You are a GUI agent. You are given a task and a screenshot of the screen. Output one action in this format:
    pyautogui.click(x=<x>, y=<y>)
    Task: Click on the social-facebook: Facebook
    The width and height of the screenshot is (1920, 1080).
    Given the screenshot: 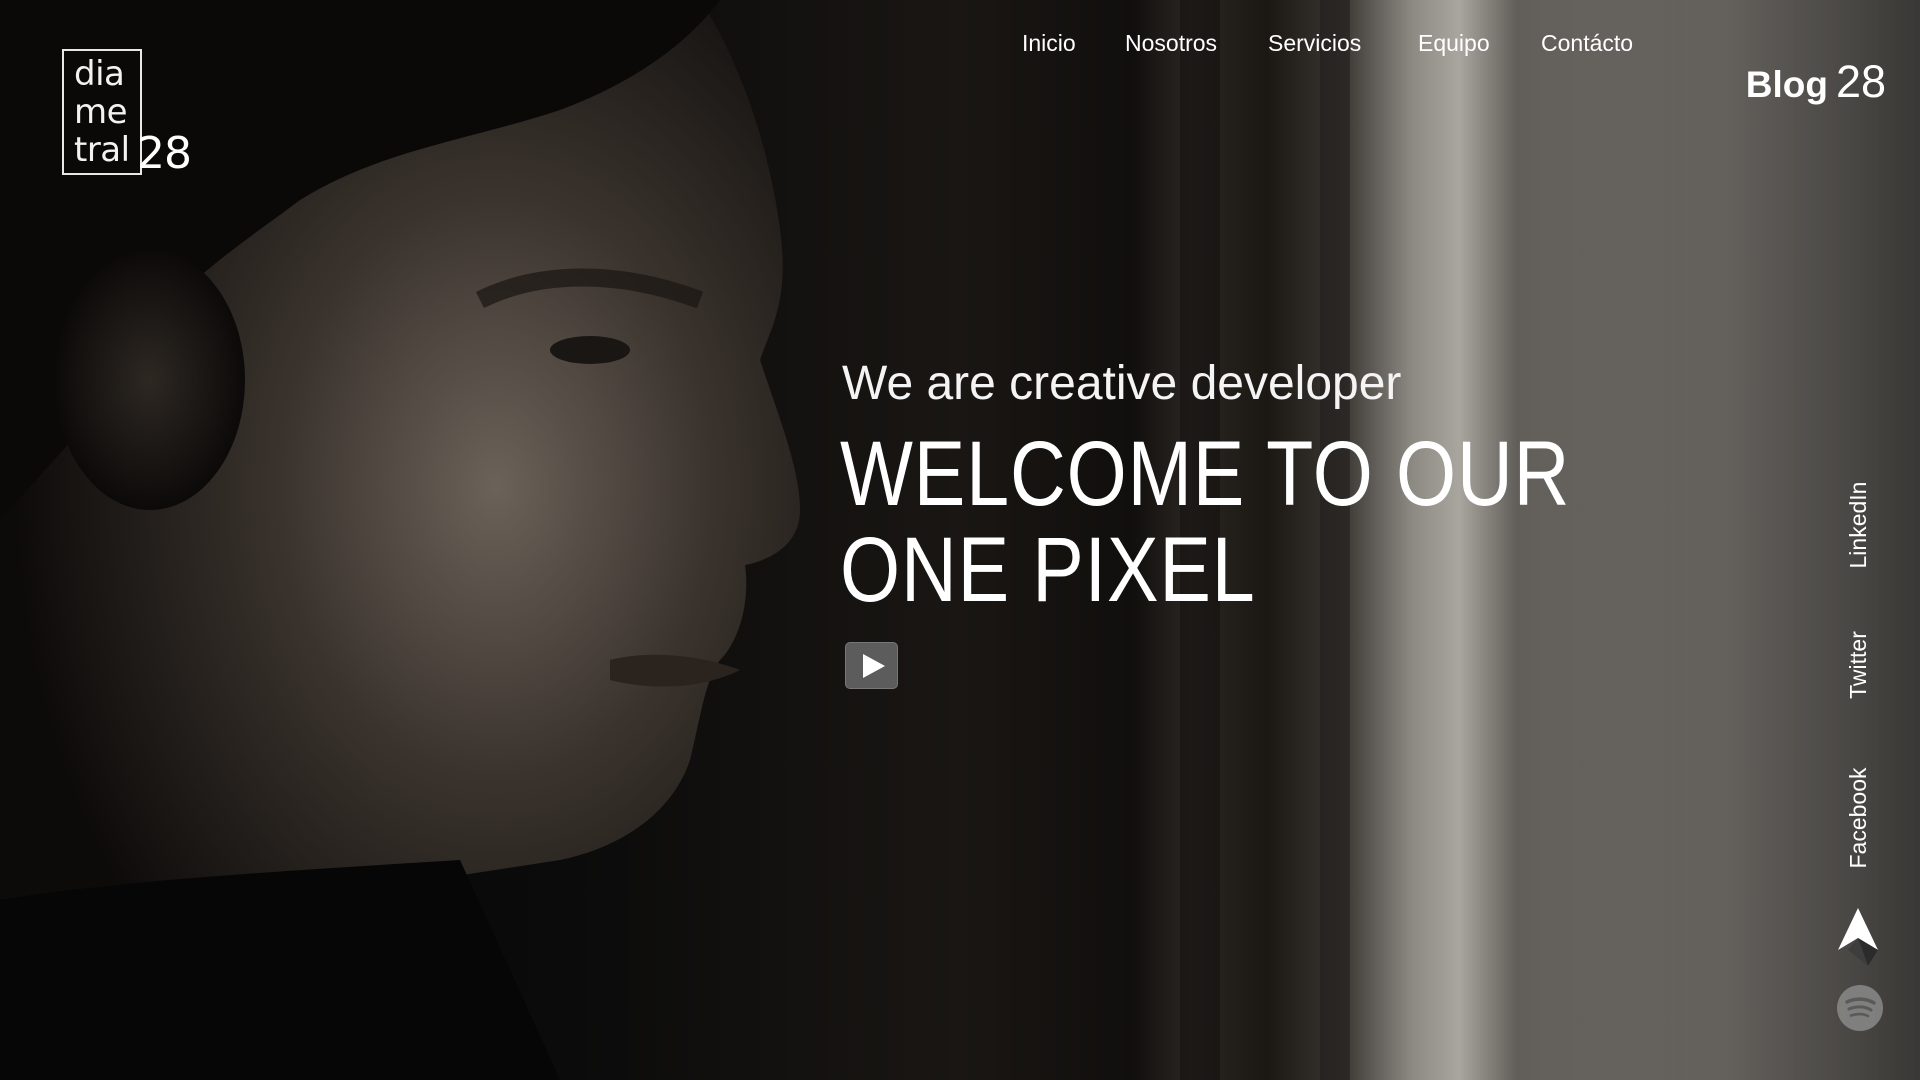 What is the action you would take?
    pyautogui.click(x=1858, y=817)
    